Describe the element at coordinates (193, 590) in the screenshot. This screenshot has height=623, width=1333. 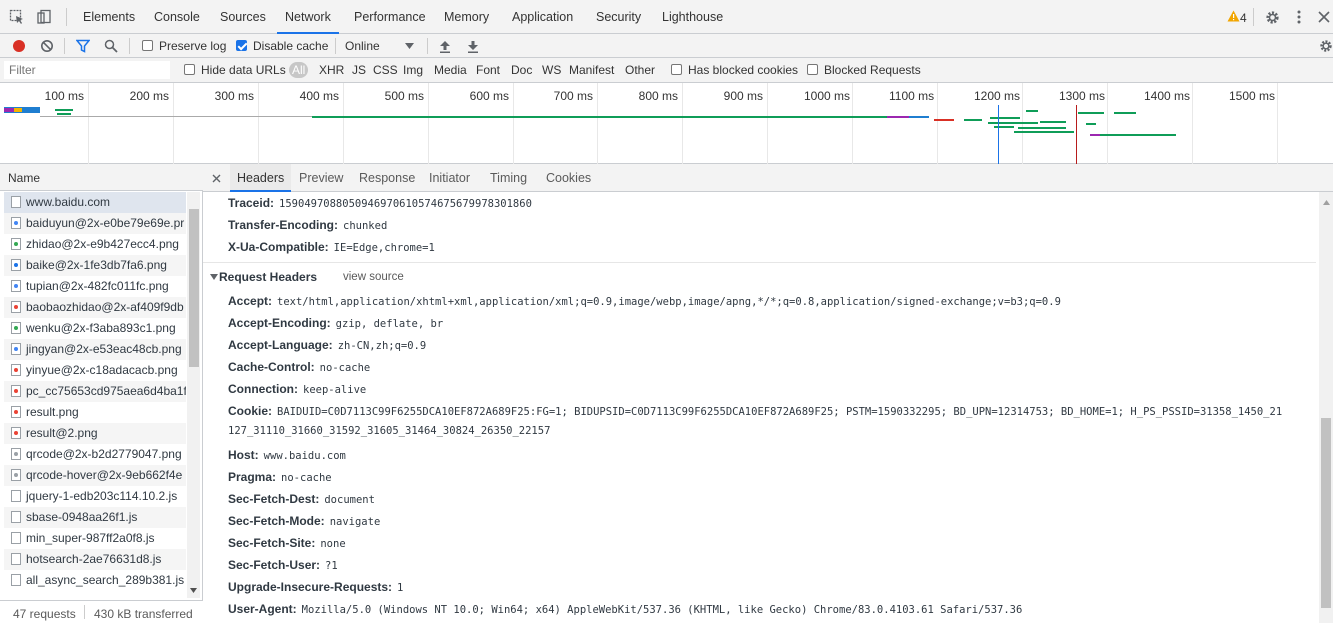
I see `scroll-down-arrow-icon` at that location.